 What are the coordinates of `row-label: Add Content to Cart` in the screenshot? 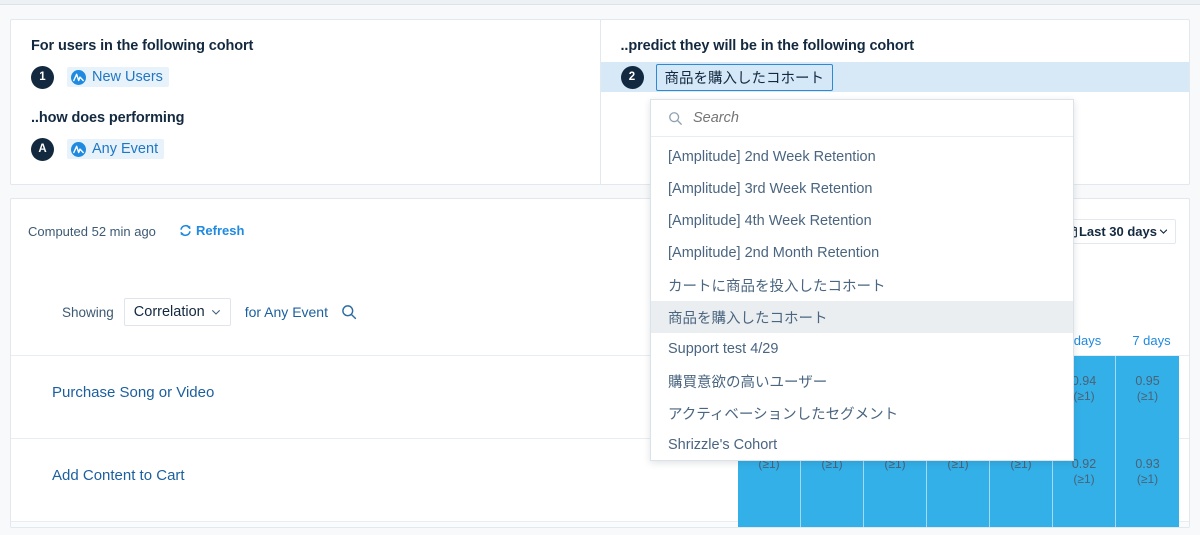 It's located at (118, 475).